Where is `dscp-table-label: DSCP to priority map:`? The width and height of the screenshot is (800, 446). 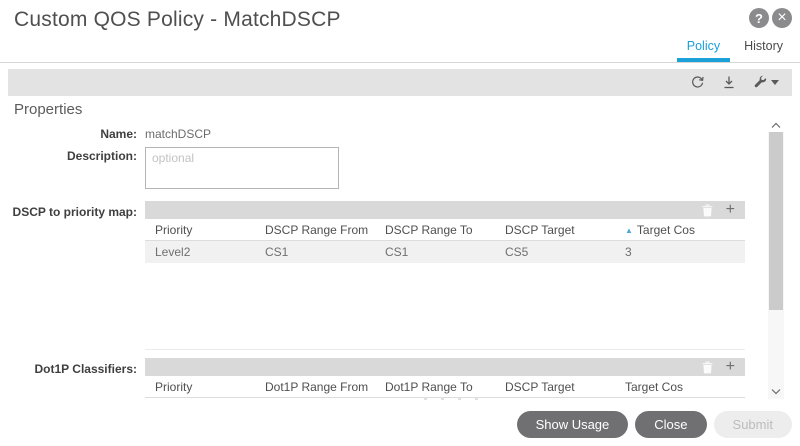 dscp-table-label: DSCP to priority map: is located at coordinates (74, 212).